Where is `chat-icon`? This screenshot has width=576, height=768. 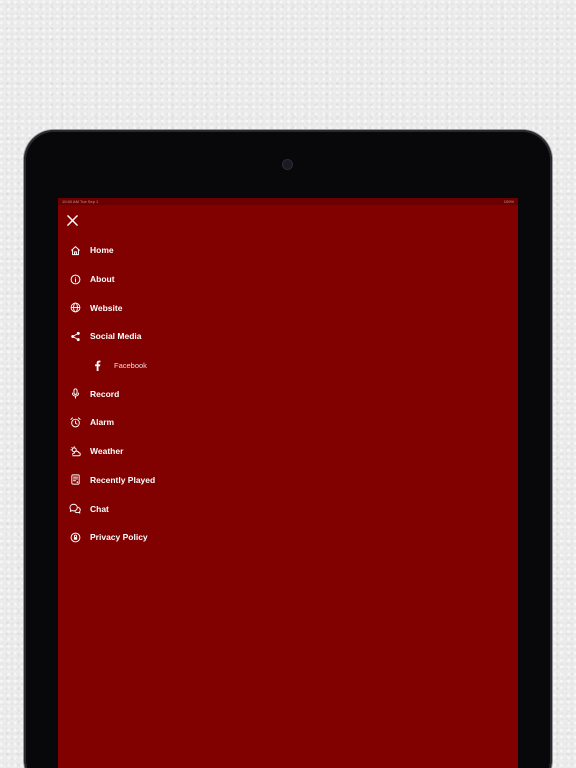
chat-icon is located at coordinates (75, 509).